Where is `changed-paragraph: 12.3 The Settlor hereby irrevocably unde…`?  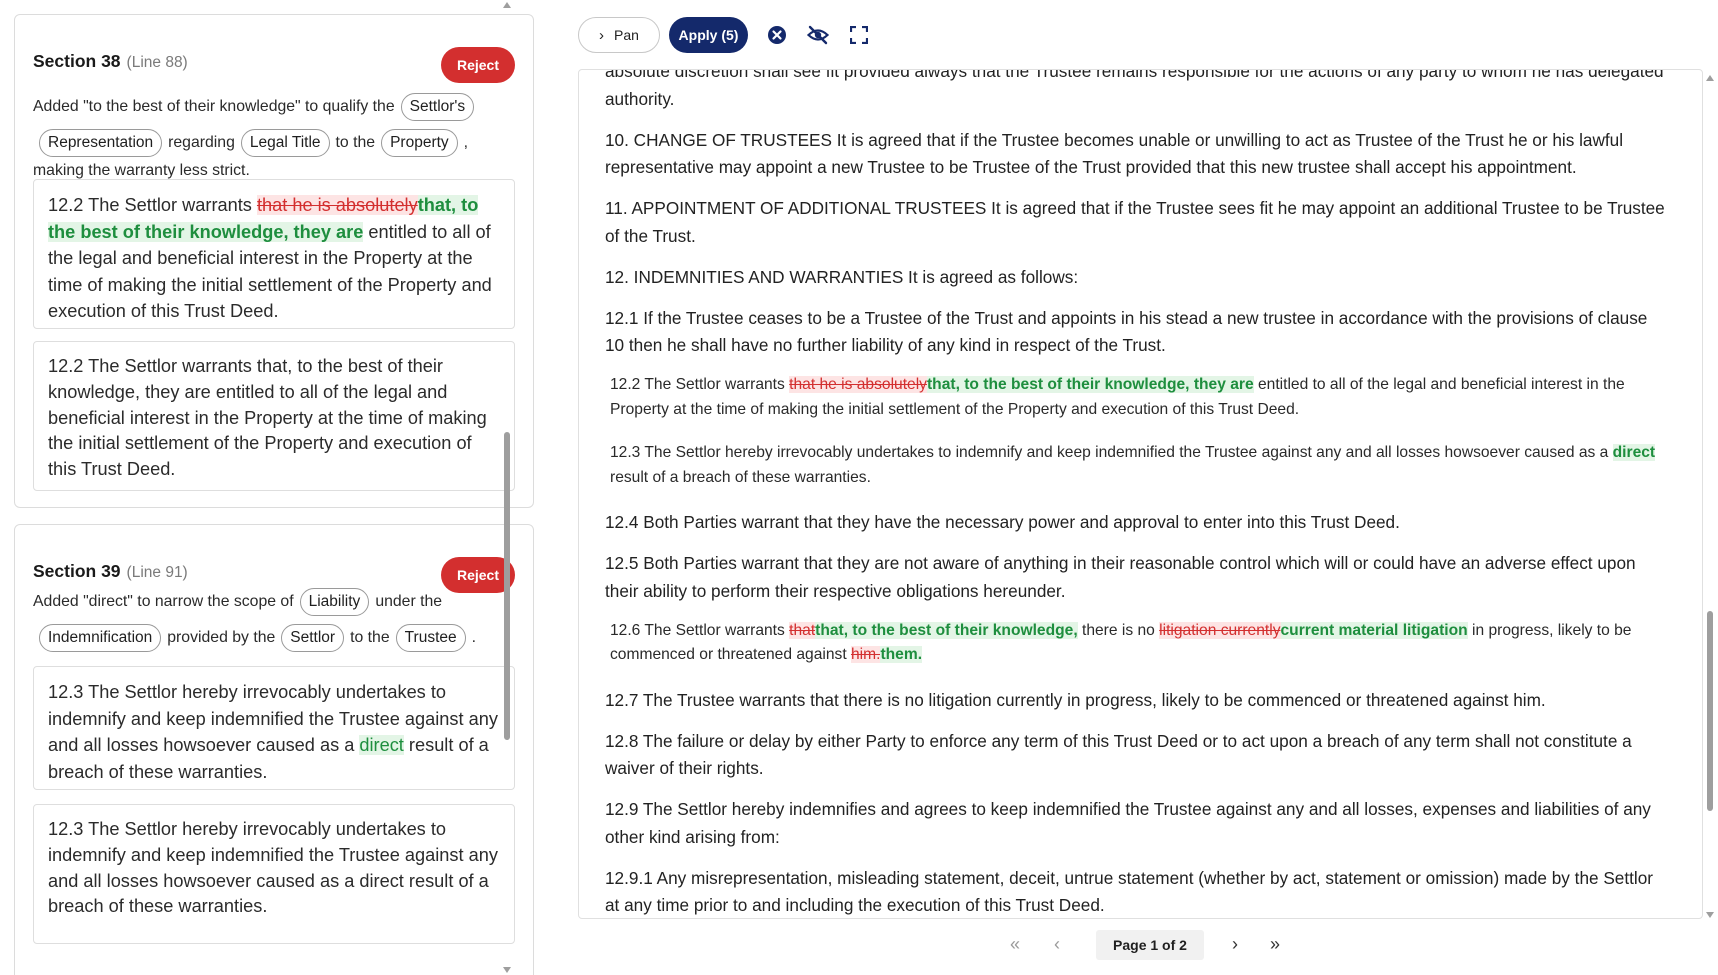
changed-paragraph: 12.3 The Settlor hereby irrevocably unde… is located at coordinates (1139, 465).